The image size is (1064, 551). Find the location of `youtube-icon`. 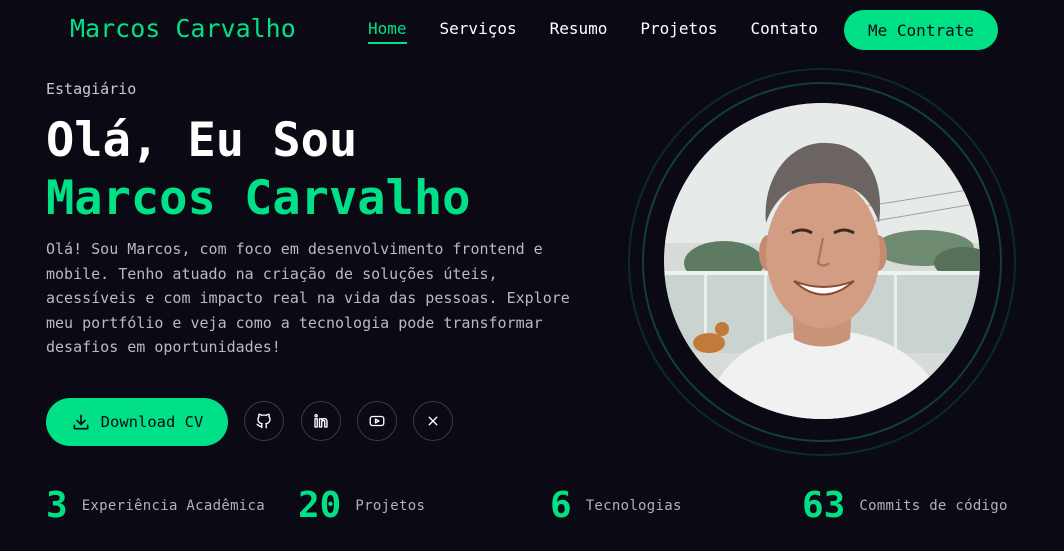

youtube-icon is located at coordinates (377, 421).